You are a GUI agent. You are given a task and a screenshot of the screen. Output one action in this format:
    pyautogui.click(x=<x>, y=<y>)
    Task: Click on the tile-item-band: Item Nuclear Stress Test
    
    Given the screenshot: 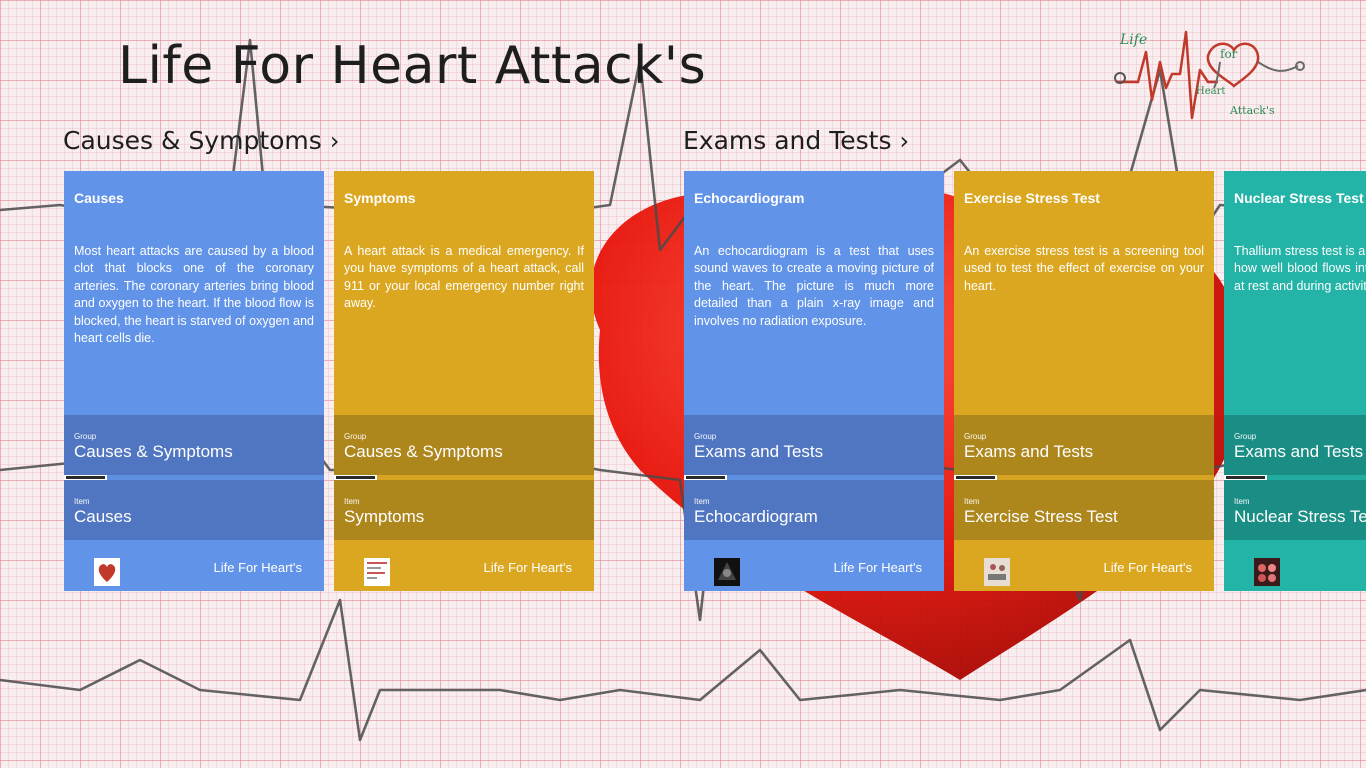 What is the action you would take?
    pyautogui.click(x=1295, y=510)
    